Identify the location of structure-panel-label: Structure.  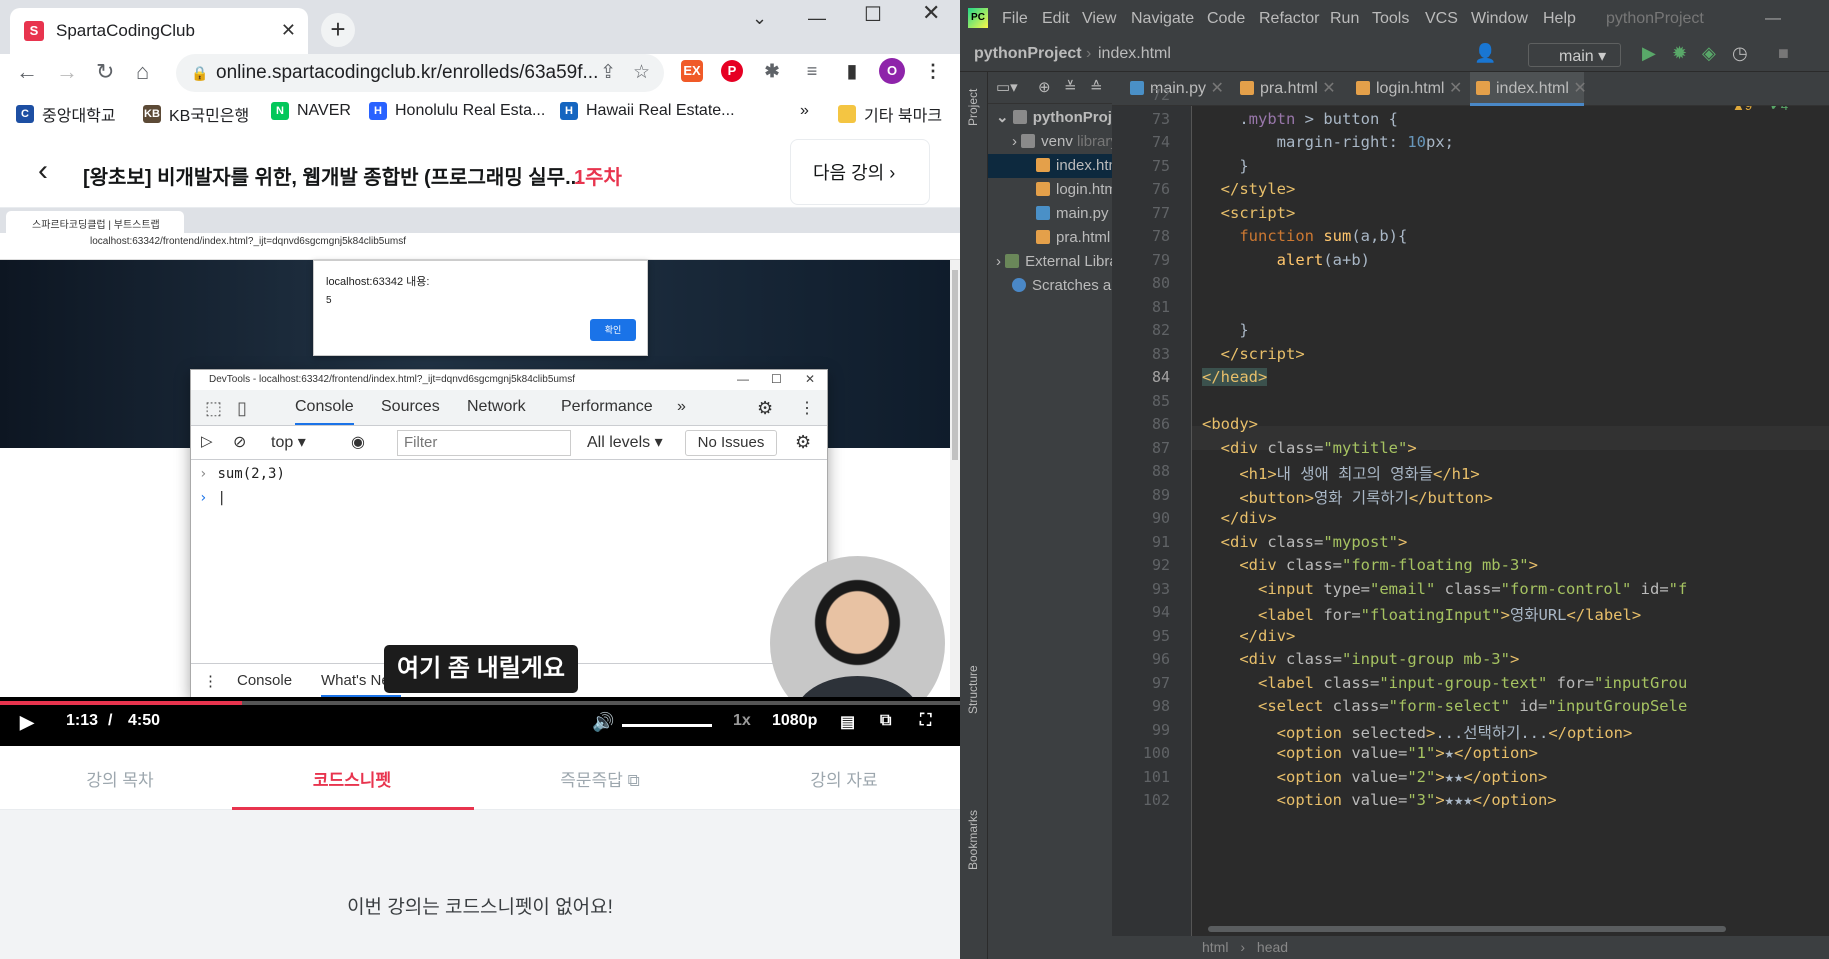
(973, 689).